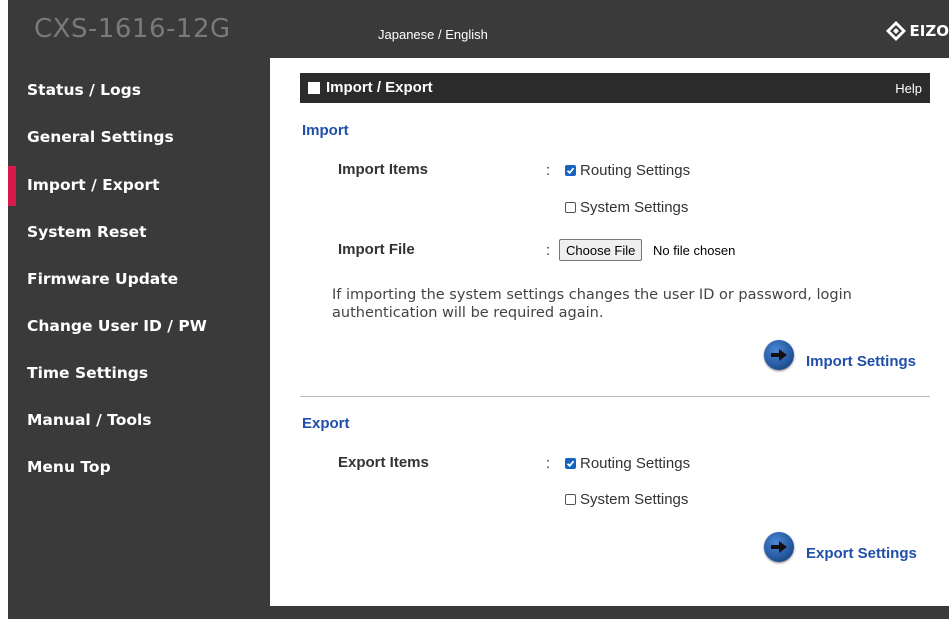 The width and height of the screenshot is (949, 619). I want to click on sidebar-item-status-logs: Status / Logs, so click(139, 91).